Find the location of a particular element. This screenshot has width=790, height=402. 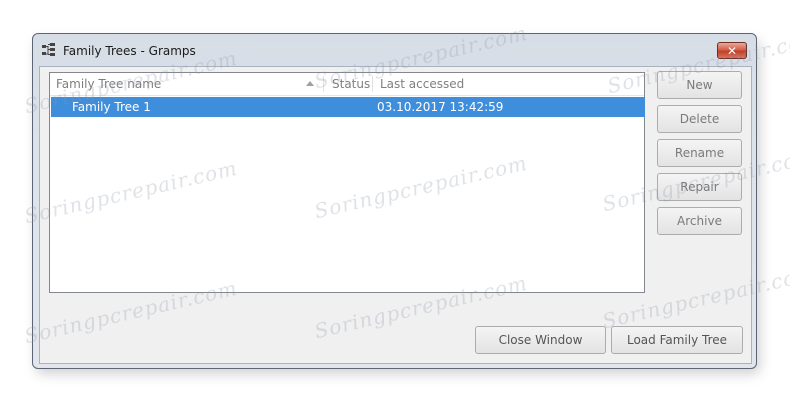

tree-name-cell: Family Tree 1 is located at coordinates (111, 107).